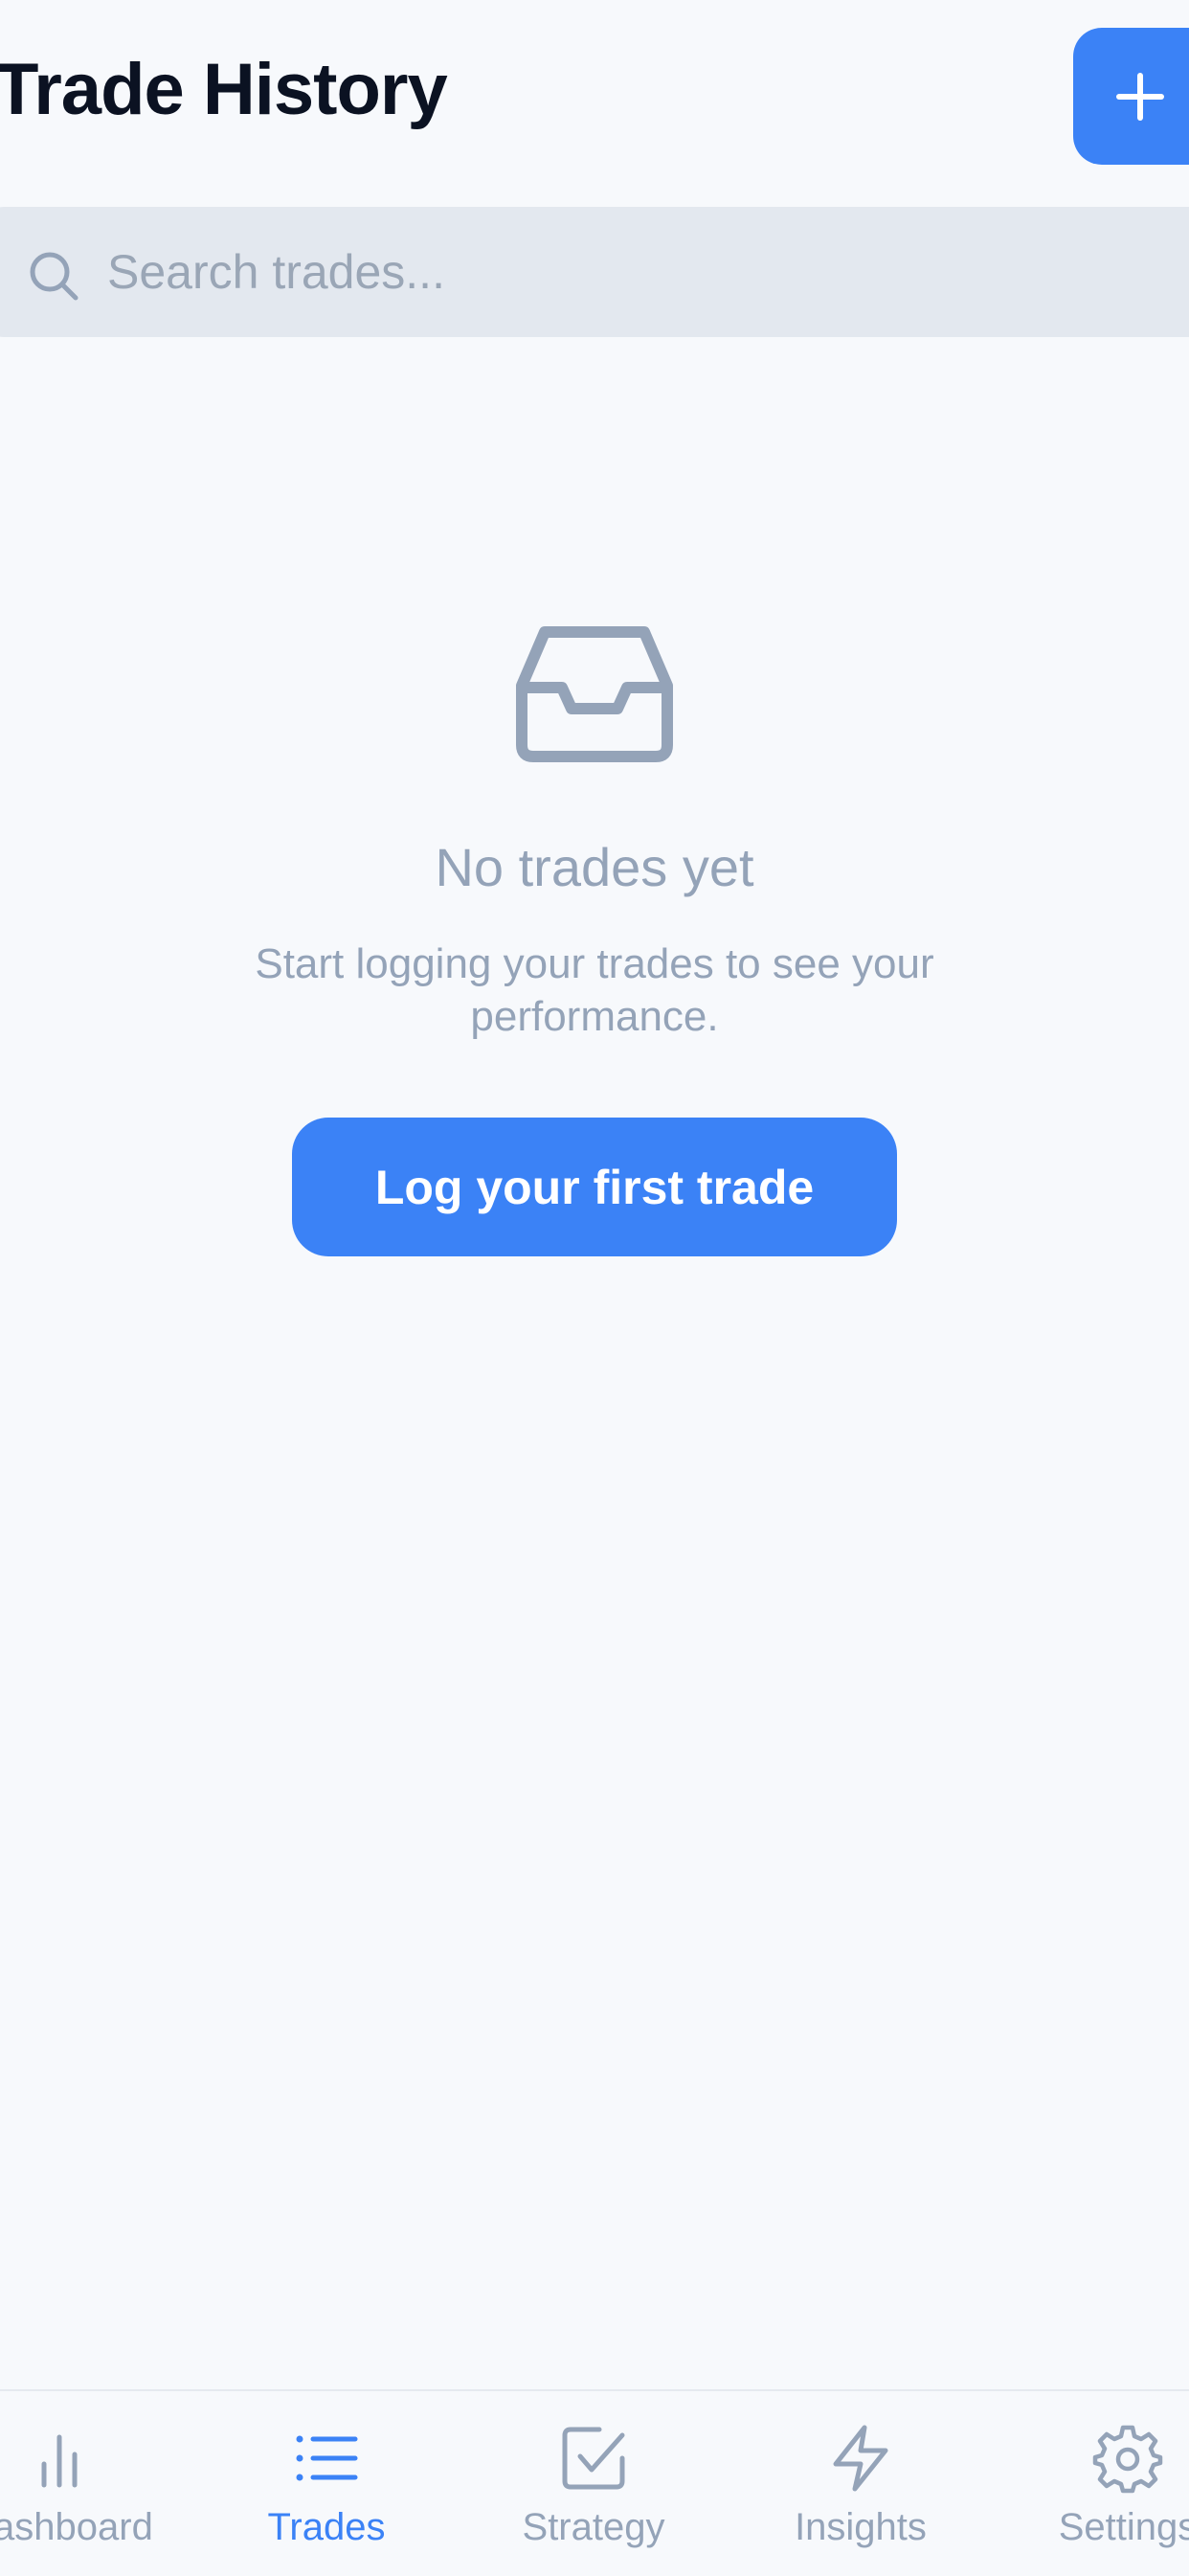  Describe the element at coordinates (1140, 96) in the screenshot. I see `plus-icon` at that location.